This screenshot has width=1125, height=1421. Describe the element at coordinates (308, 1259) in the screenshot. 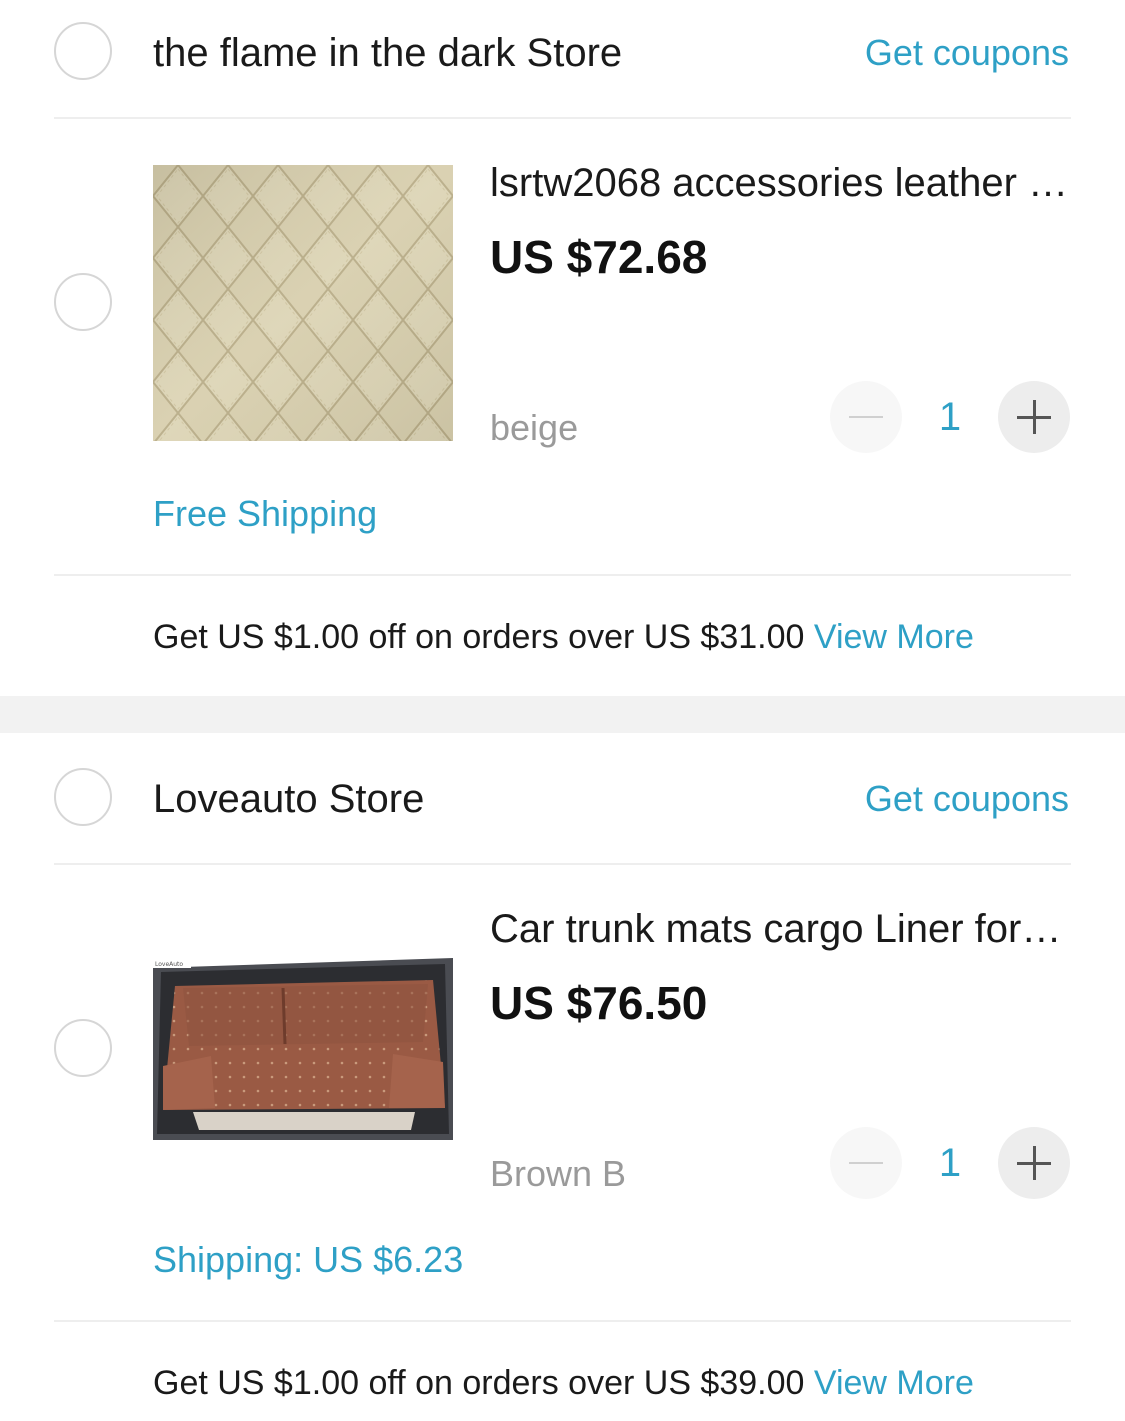

I see `shipping-info: Shipping: US $6.23` at that location.